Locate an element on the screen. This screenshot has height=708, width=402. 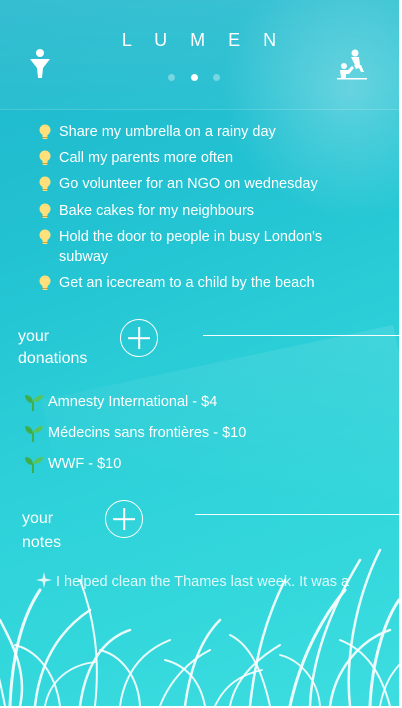
notes-label-line1: your is located at coordinates (38, 518).